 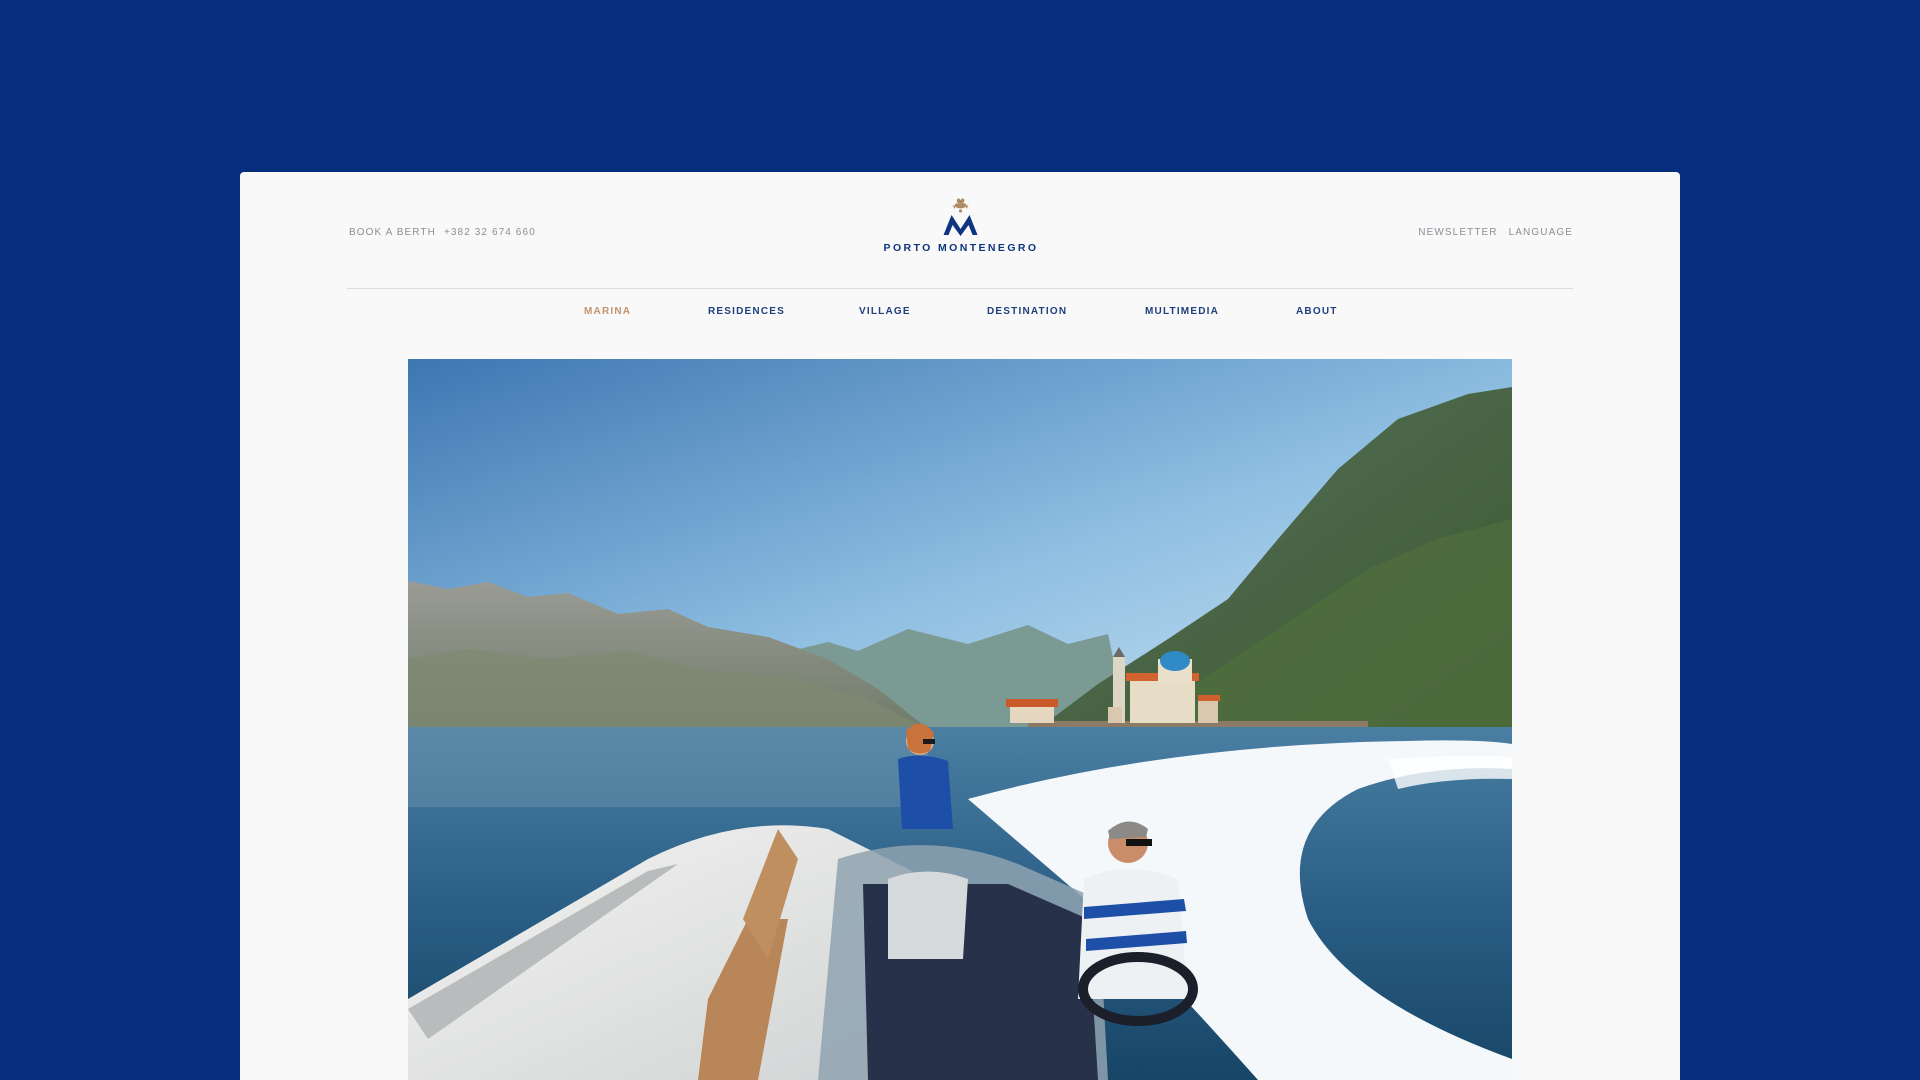 What do you see at coordinates (960, 288) in the screenshot?
I see `header-divider` at bounding box center [960, 288].